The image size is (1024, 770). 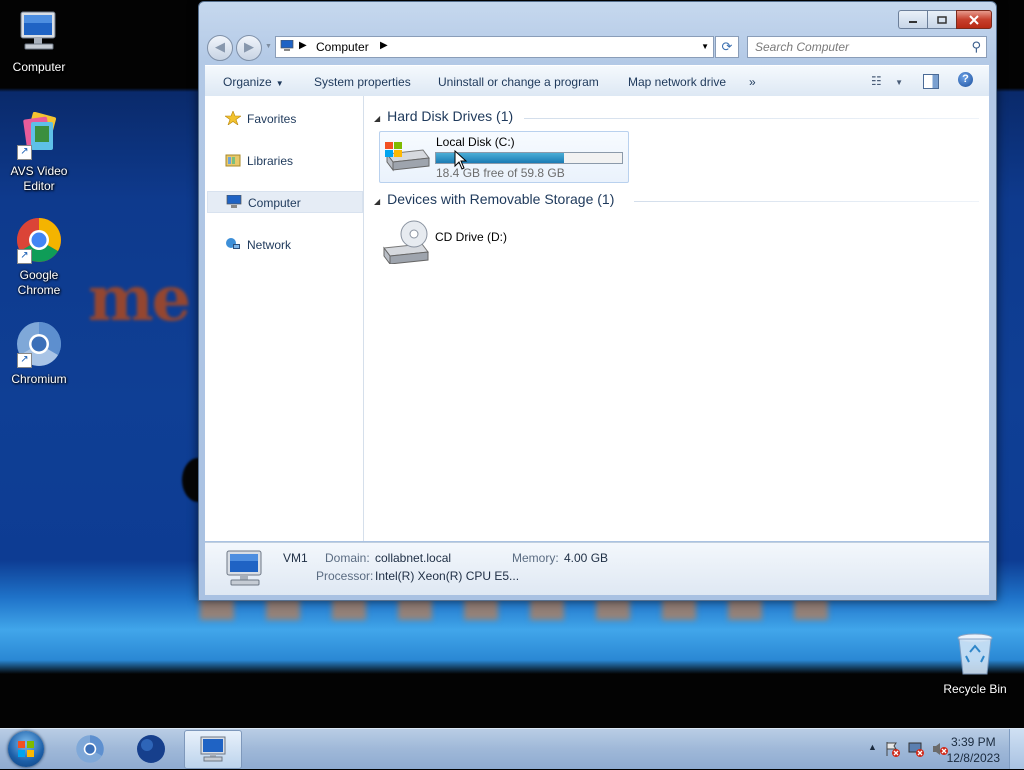 I want to click on chromium-icon: ↗, so click(x=39, y=344).